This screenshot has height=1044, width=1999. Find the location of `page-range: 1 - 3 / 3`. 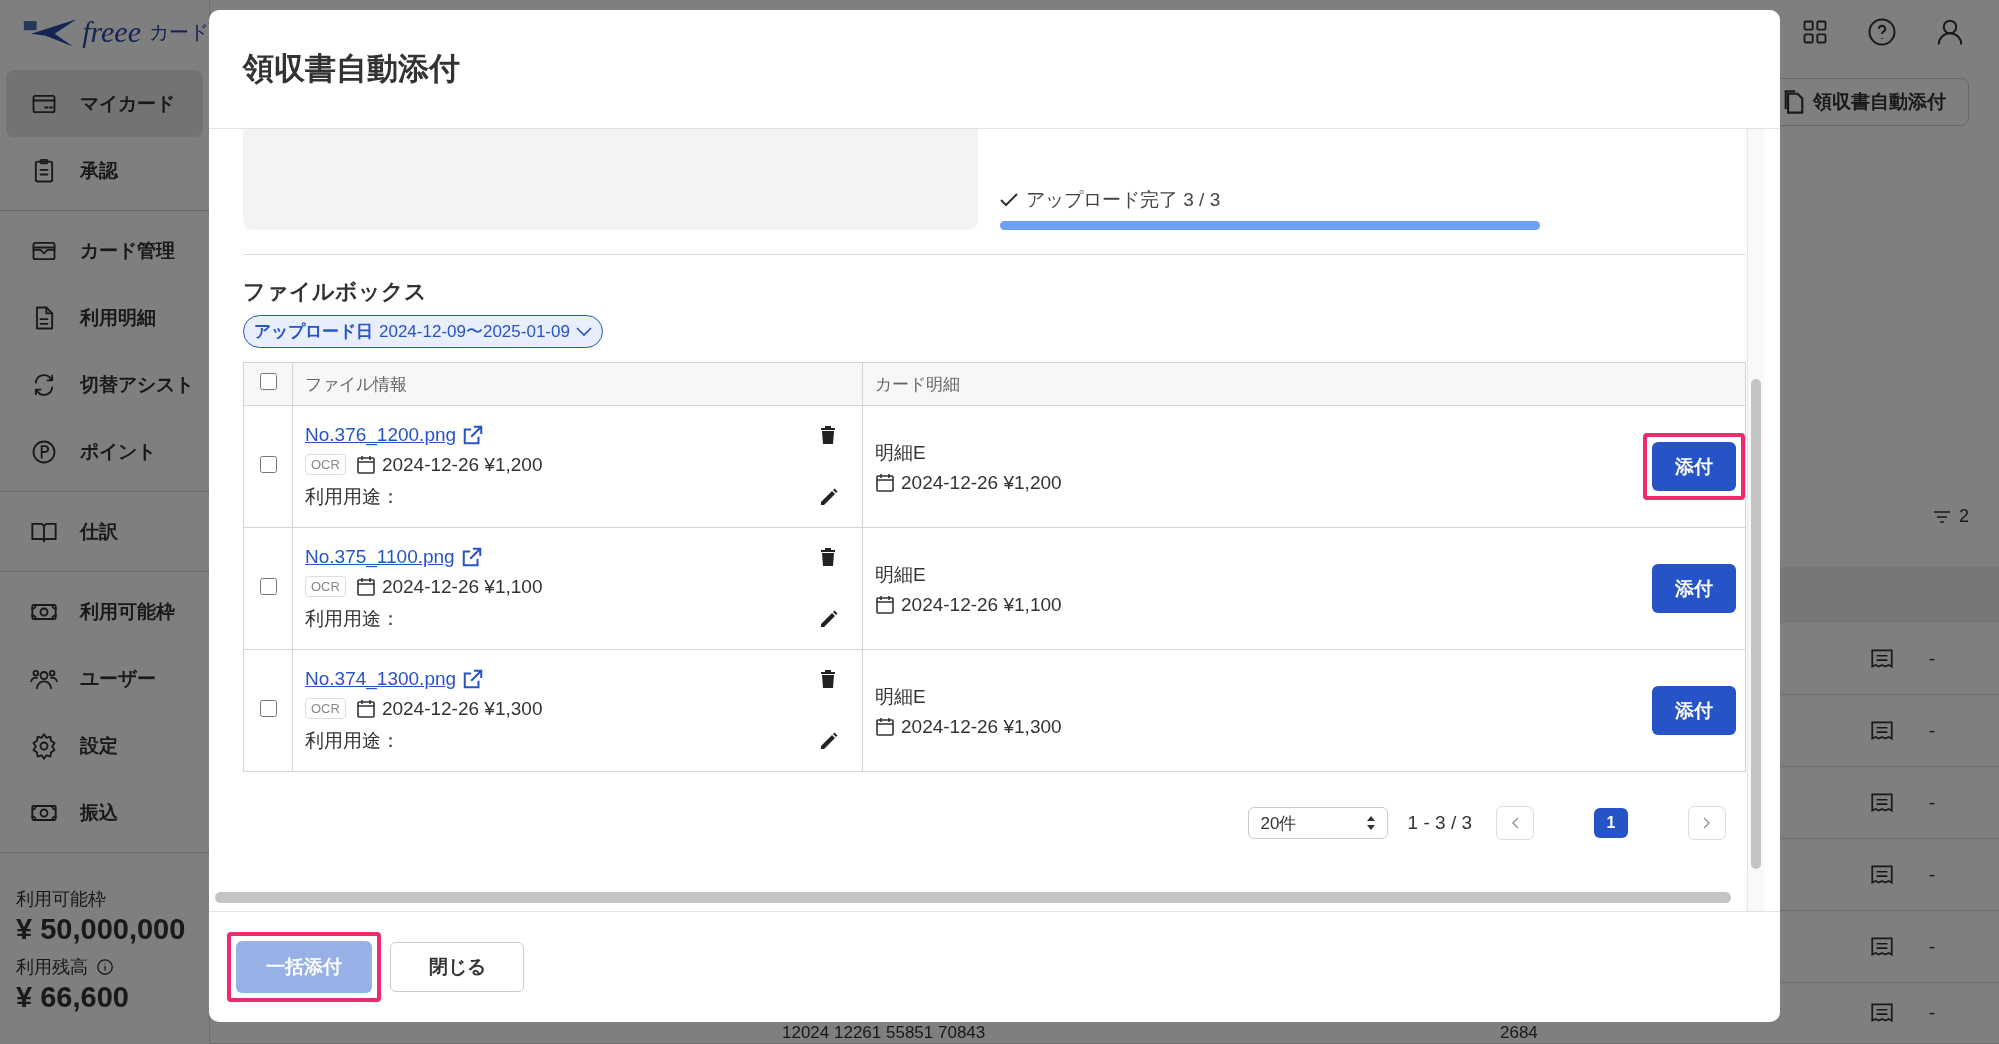

page-range: 1 - 3 / 3 is located at coordinates (1439, 823).